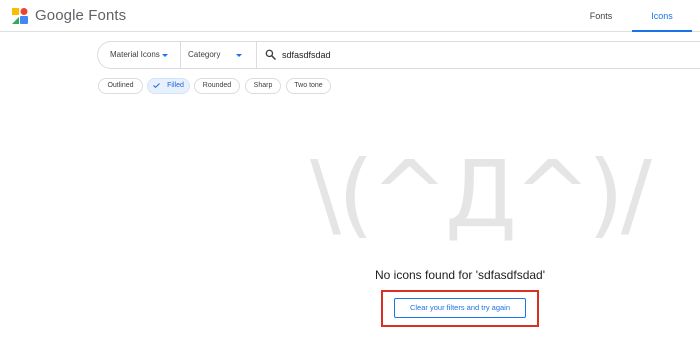 The height and width of the screenshot is (345, 700). What do you see at coordinates (270, 54) in the screenshot?
I see `search-icon` at bounding box center [270, 54].